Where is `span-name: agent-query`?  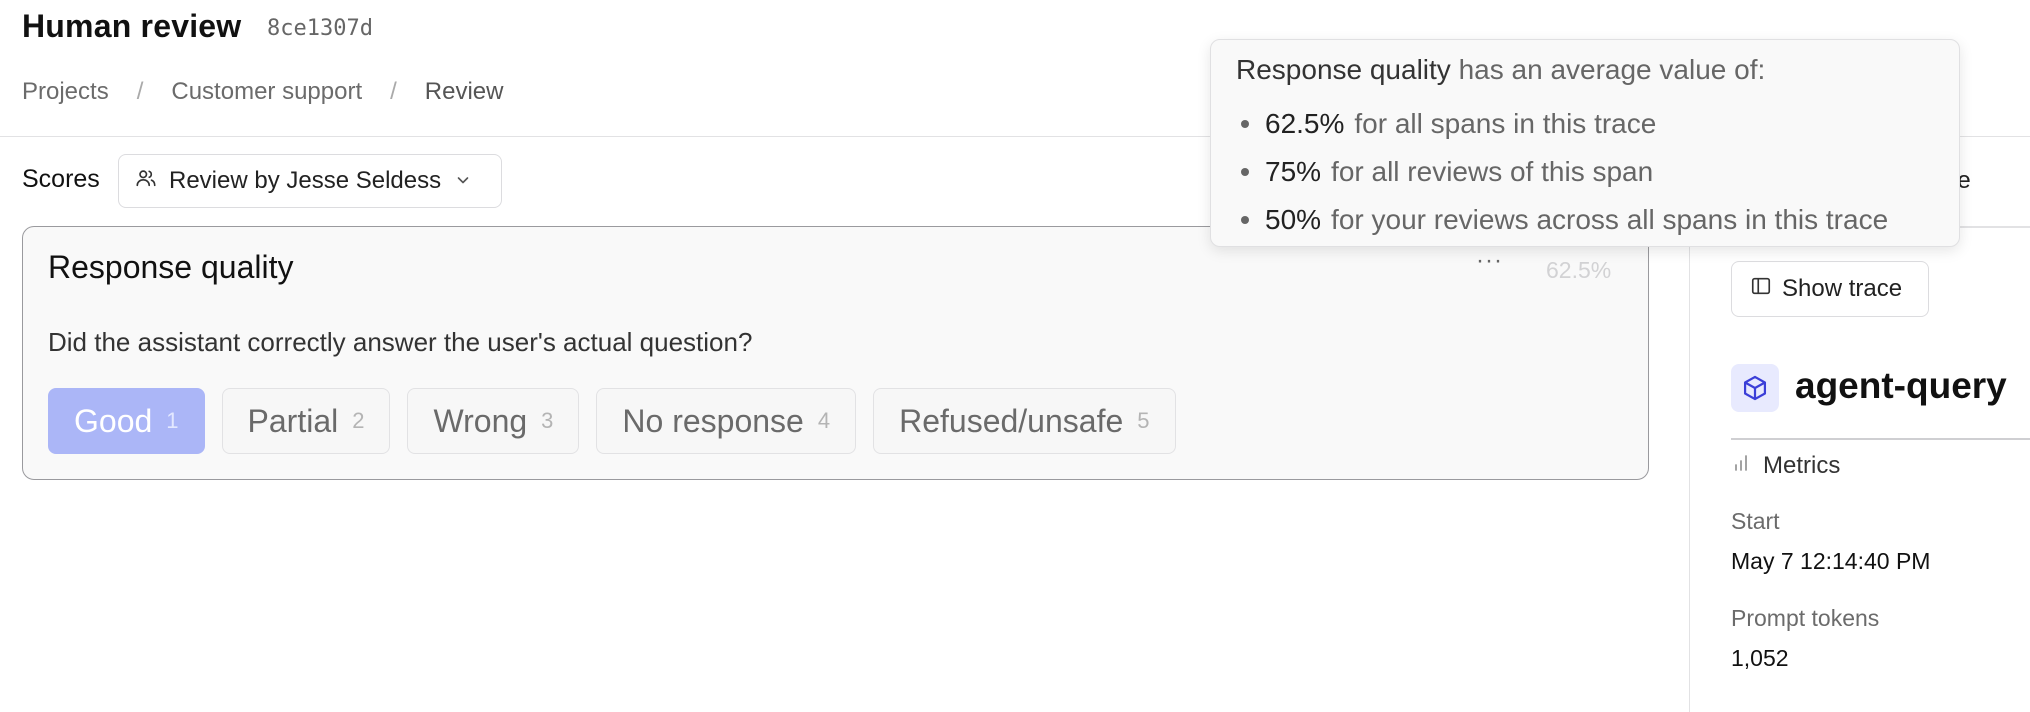
span-name: agent-query is located at coordinates (1901, 385).